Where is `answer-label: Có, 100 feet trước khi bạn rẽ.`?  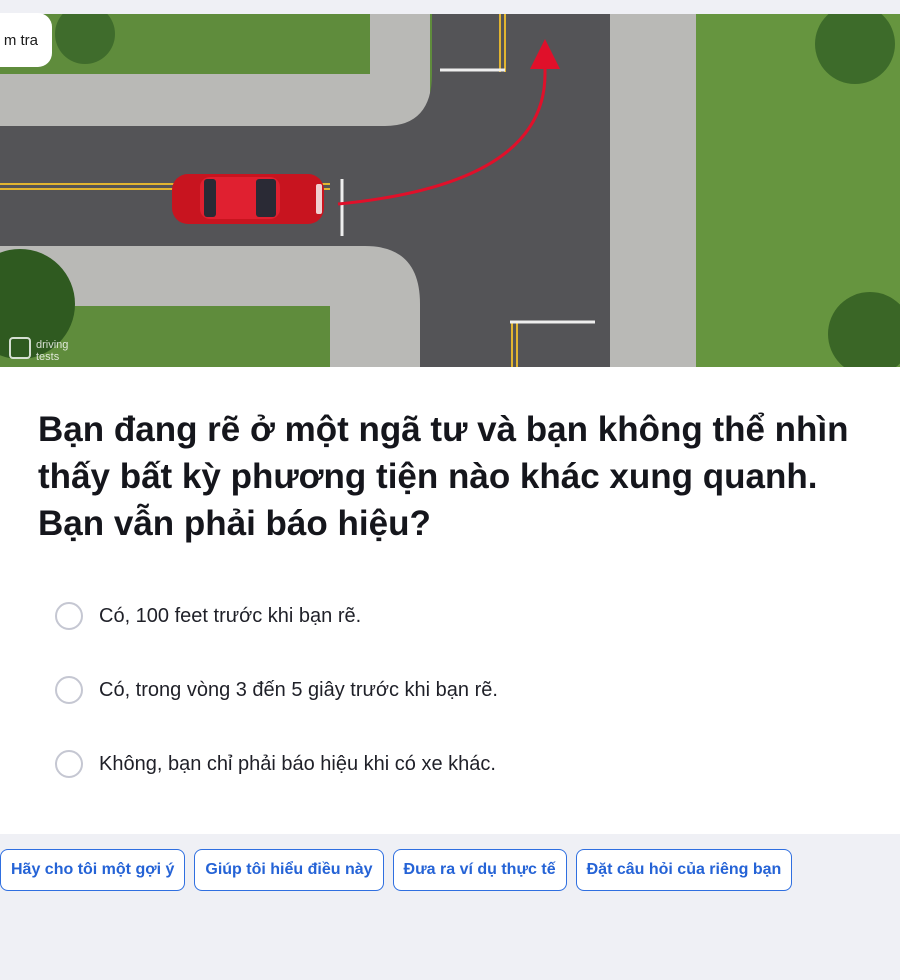
answer-label: Có, 100 feet trước khi bạn rẽ. is located at coordinates (230, 615).